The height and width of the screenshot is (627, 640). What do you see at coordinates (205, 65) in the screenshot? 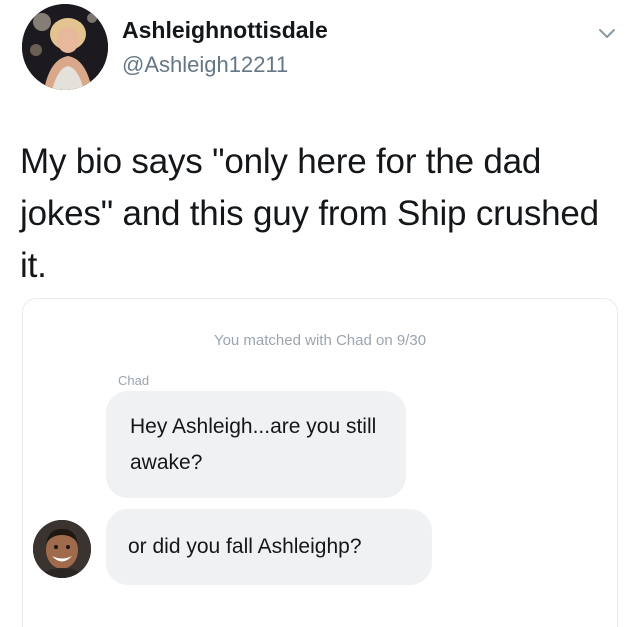
I see `user-handle: @Ashleigh12211` at bounding box center [205, 65].